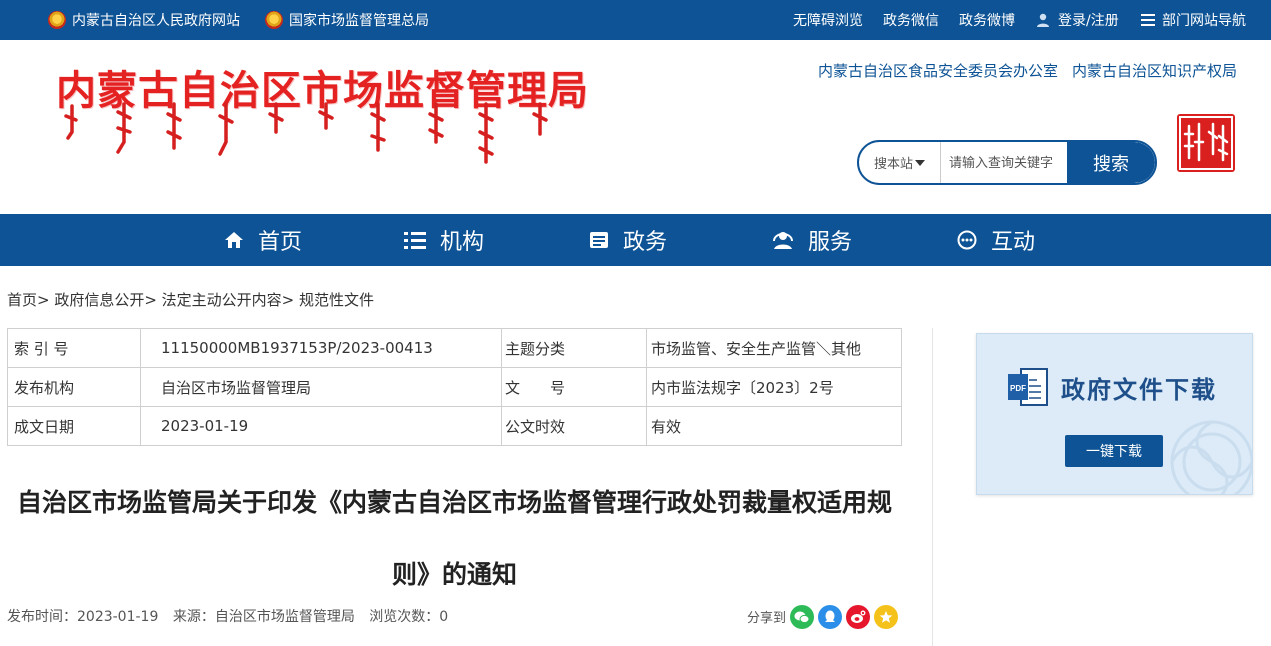 The height and width of the screenshot is (646, 1271). Describe the element at coordinates (1043, 20) in the screenshot. I see `user-icon` at that location.